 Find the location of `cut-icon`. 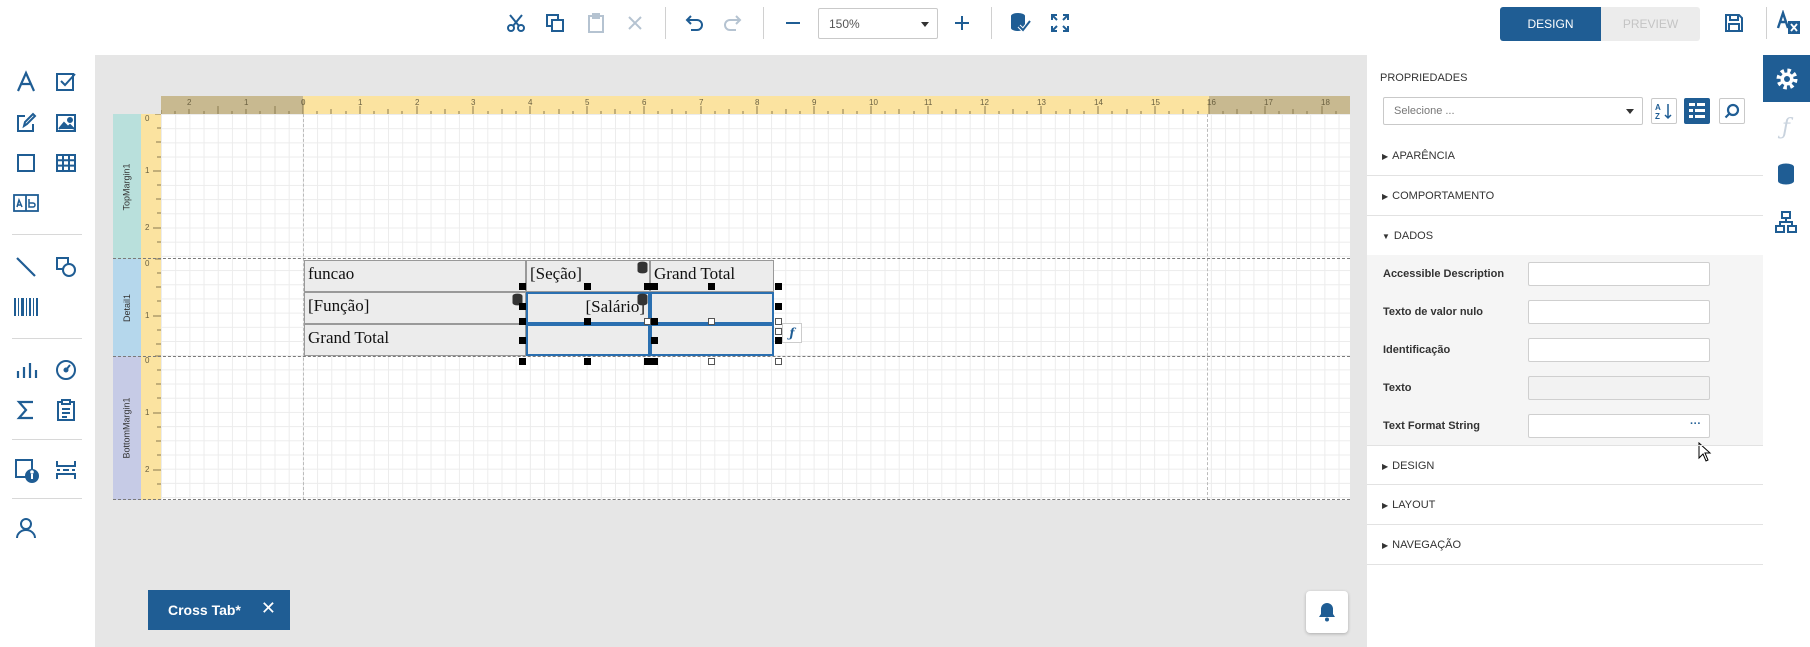

cut-icon is located at coordinates (516, 23).